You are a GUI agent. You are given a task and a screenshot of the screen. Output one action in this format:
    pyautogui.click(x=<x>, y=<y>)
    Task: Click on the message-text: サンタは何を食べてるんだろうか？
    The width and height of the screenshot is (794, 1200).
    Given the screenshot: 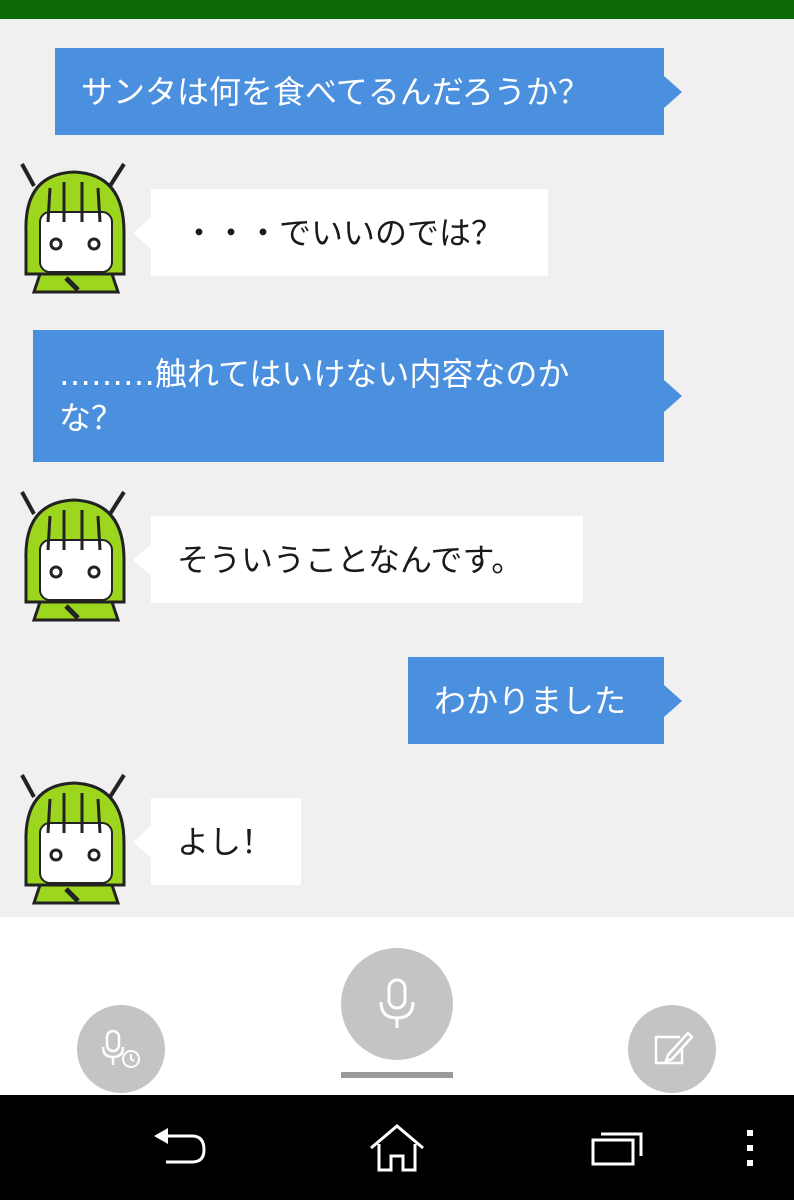 What is the action you would take?
    pyautogui.click(x=335, y=91)
    